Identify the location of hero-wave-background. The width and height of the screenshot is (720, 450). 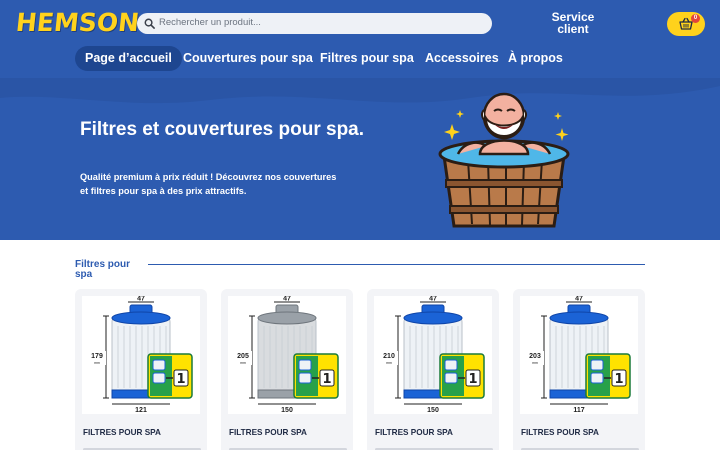
(360, 91).